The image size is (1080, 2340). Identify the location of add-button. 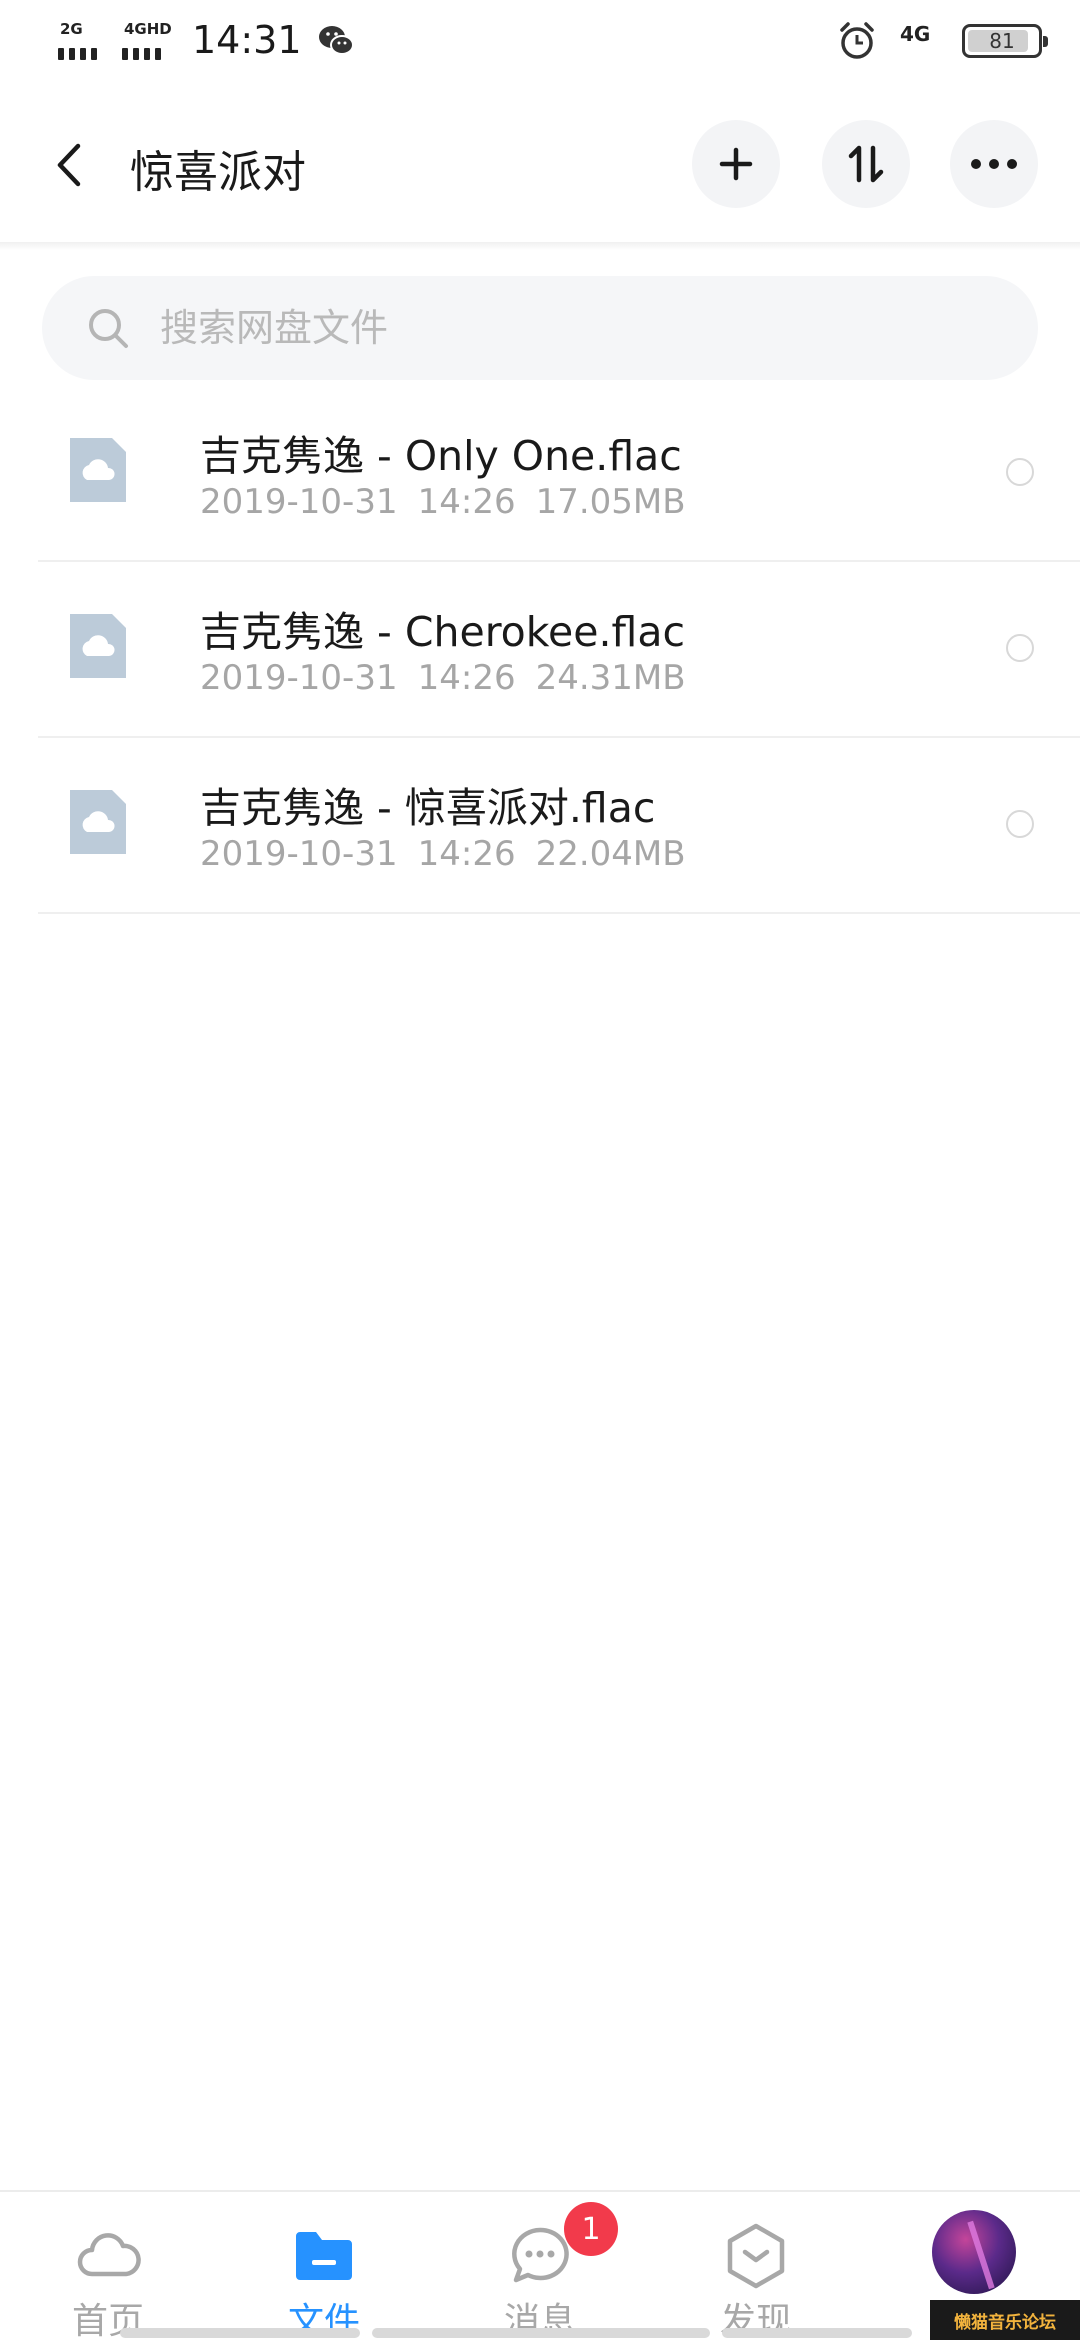
(736, 164).